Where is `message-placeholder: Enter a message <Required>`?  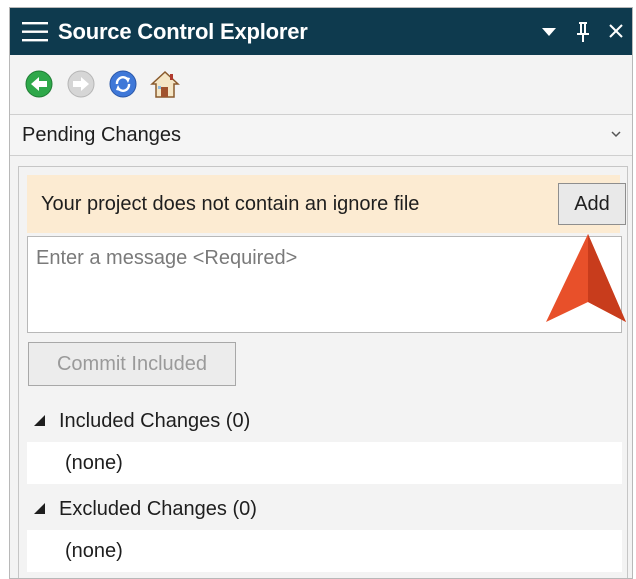 message-placeholder: Enter a message <Required> is located at coordinates (167, 258).